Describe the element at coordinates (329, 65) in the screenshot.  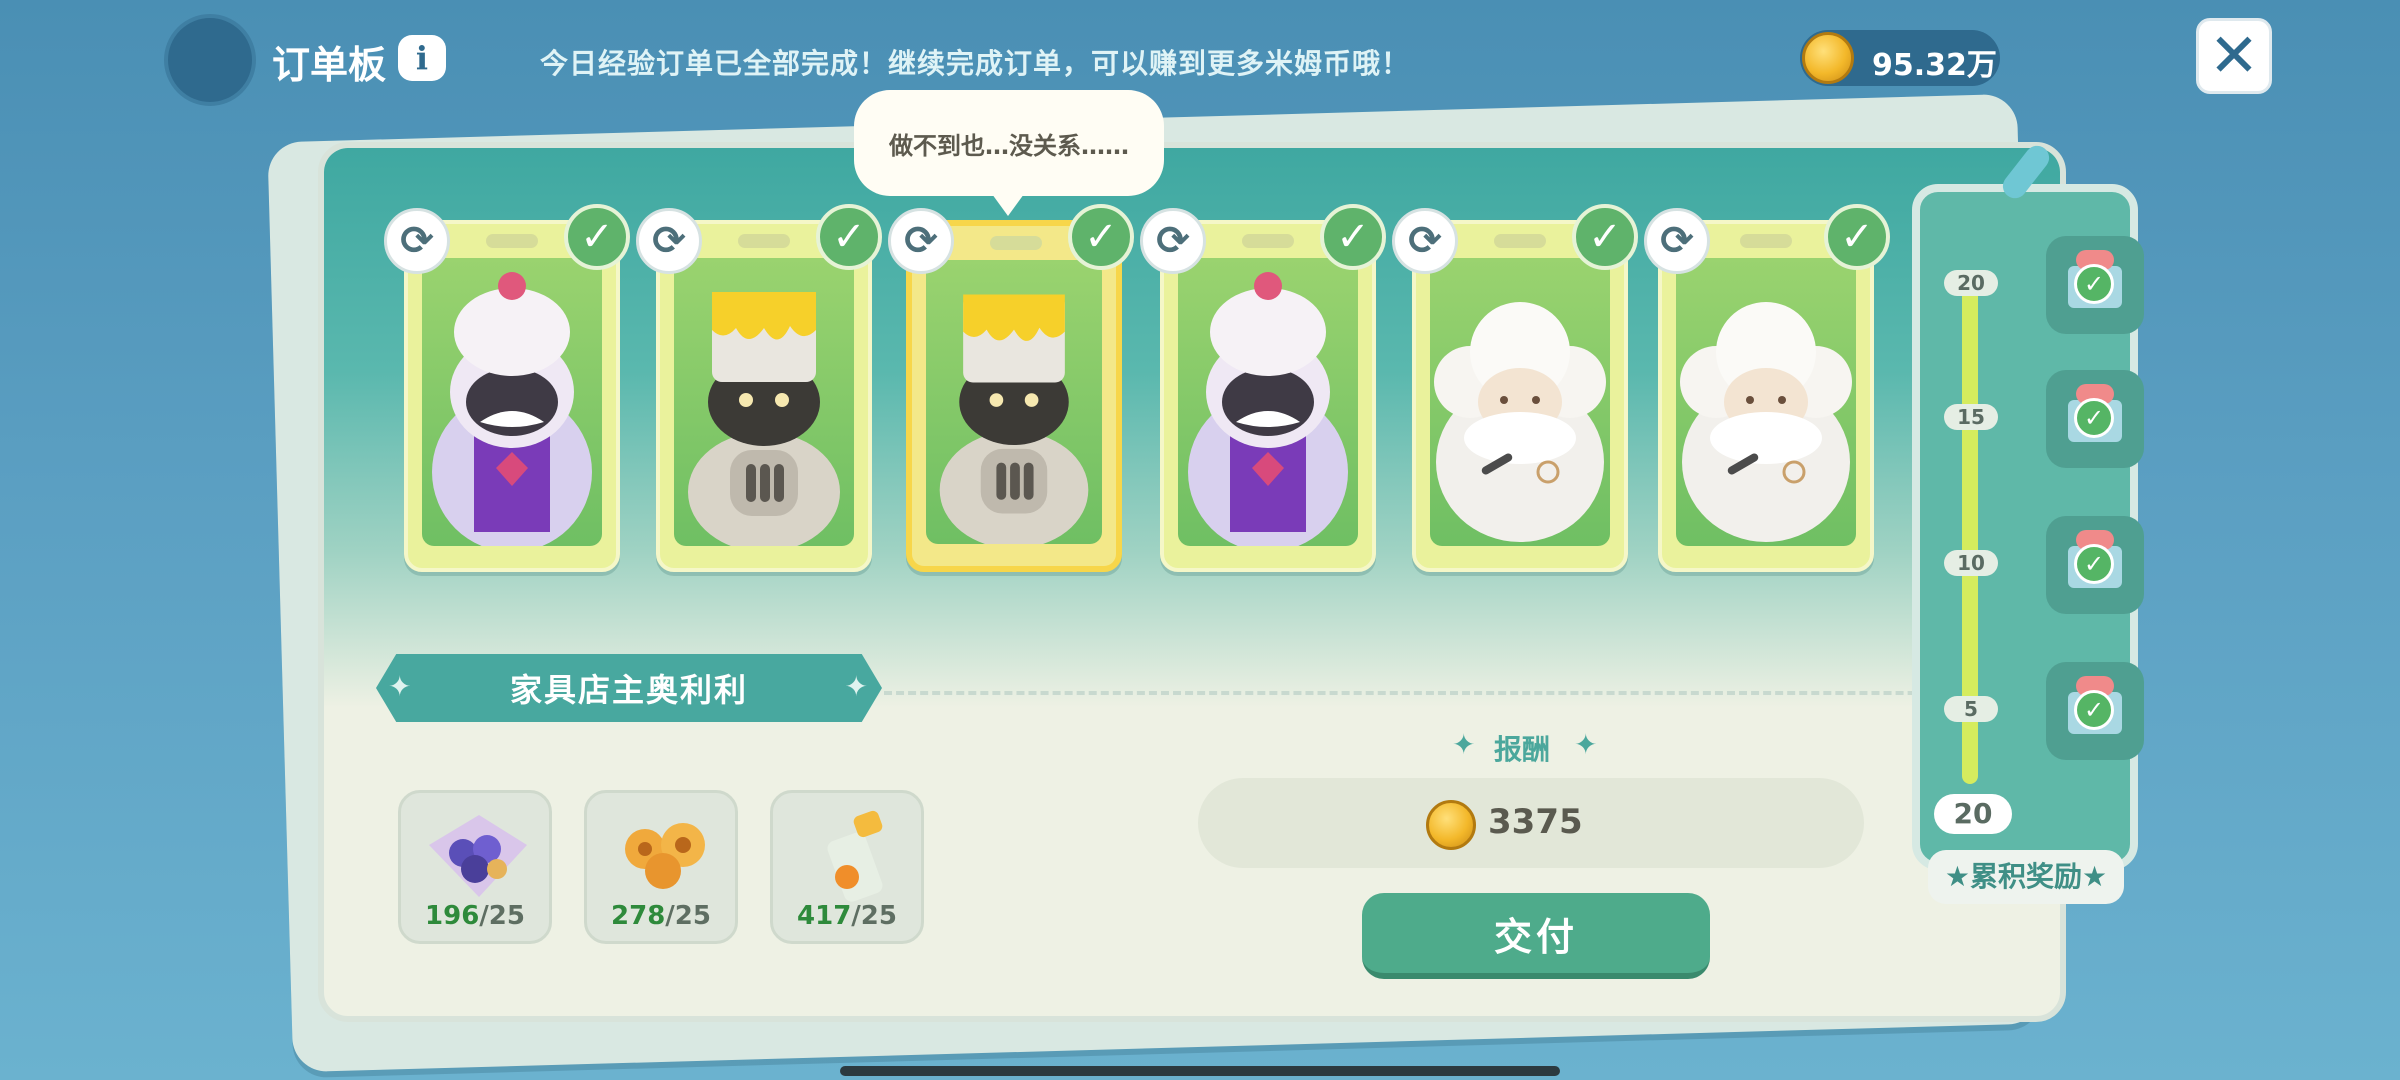
I see `page-title: 订单板` at that location.